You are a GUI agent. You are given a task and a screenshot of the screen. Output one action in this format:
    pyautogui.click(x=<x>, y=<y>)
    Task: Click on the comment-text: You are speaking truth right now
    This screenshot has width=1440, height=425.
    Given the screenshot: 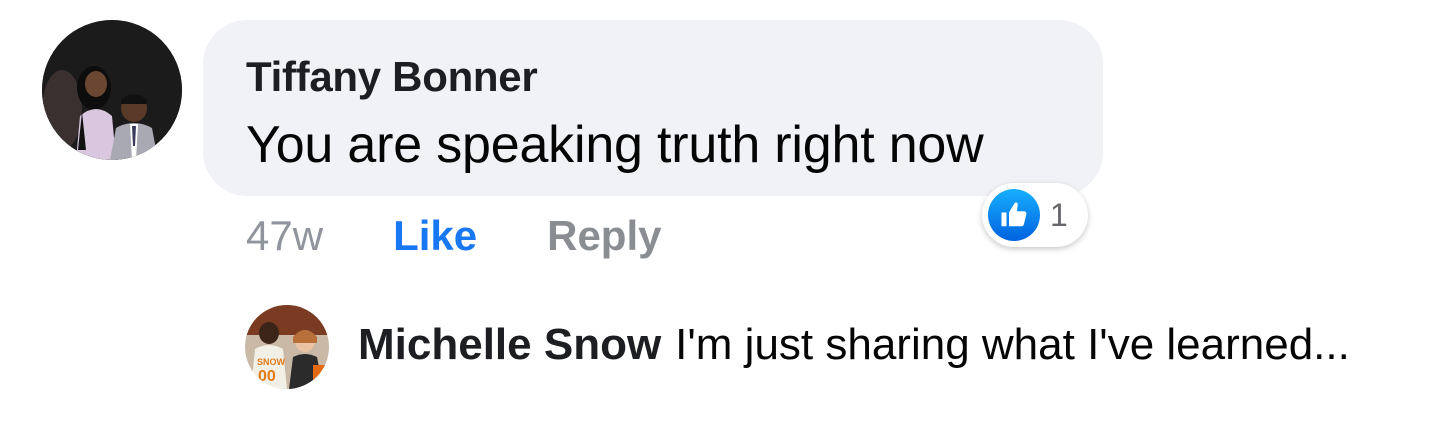 What is the action you would take?
    pyautogui.click(x=615, y=145)
    